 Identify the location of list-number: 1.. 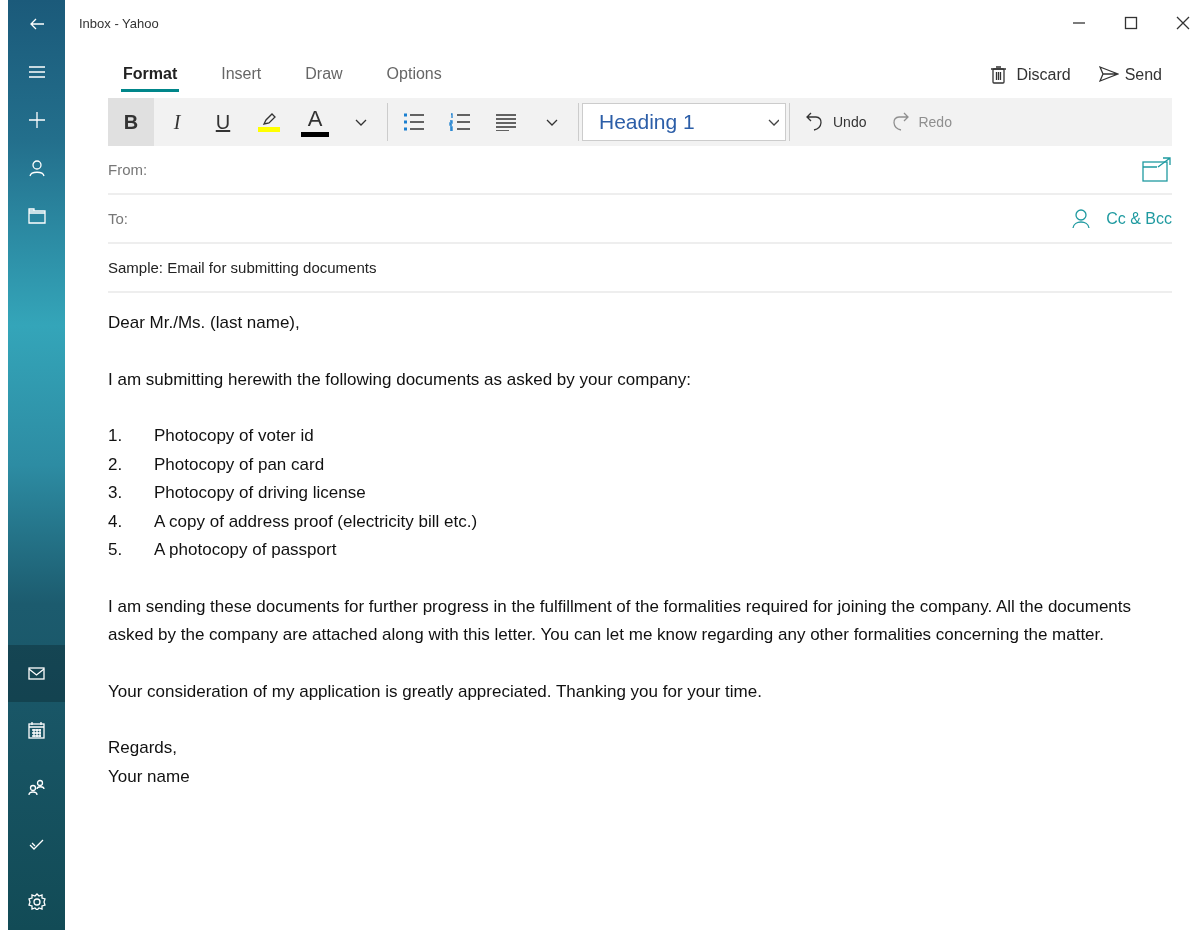
(116, 436).